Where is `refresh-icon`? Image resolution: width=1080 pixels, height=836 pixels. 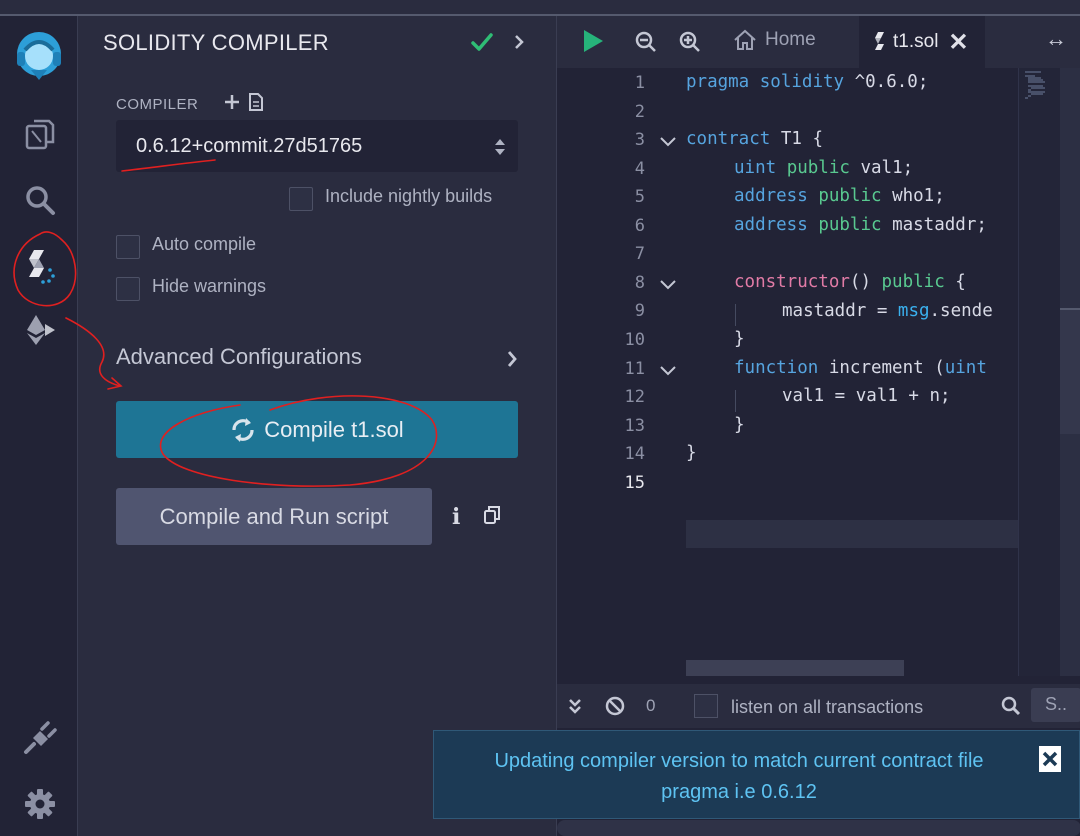
refresh-icon is located at coordinates (243, 430).